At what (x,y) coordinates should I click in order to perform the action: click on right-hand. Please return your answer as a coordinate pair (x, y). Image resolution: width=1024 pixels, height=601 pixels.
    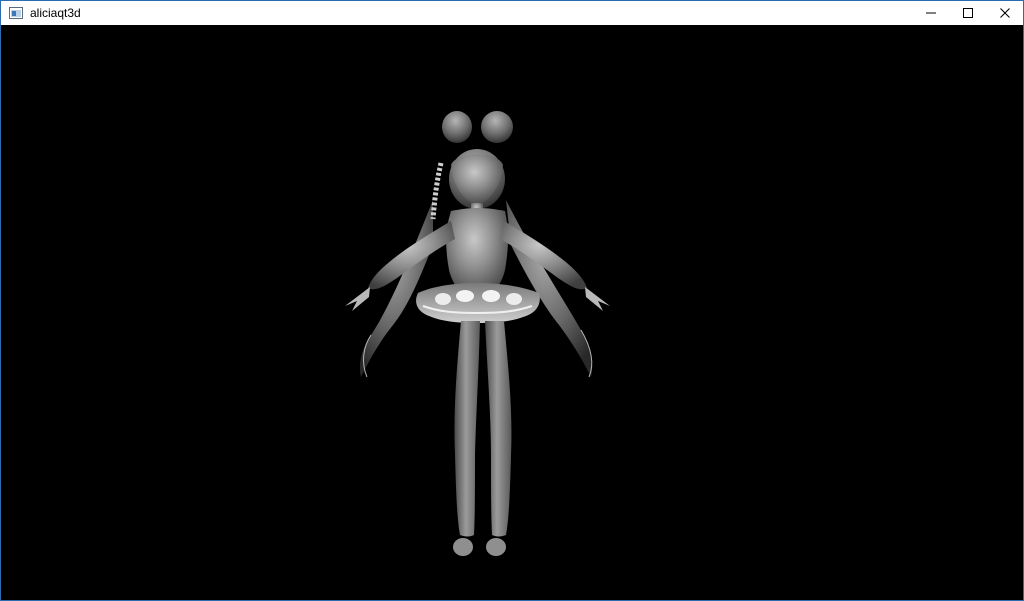
    Looking at the image, I should click on (597, 299).